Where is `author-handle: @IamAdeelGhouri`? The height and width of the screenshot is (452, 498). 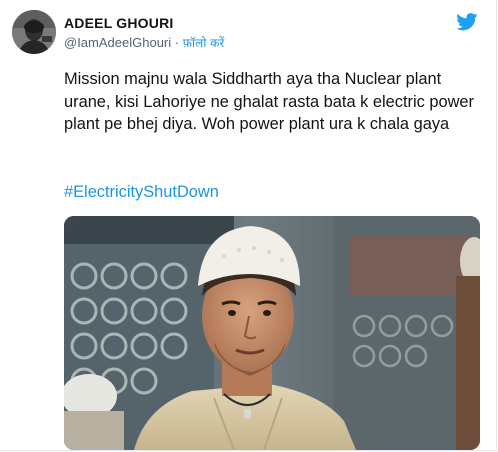 author-handle: @IamAdeelGhouri is located at coordinates (117, 42).